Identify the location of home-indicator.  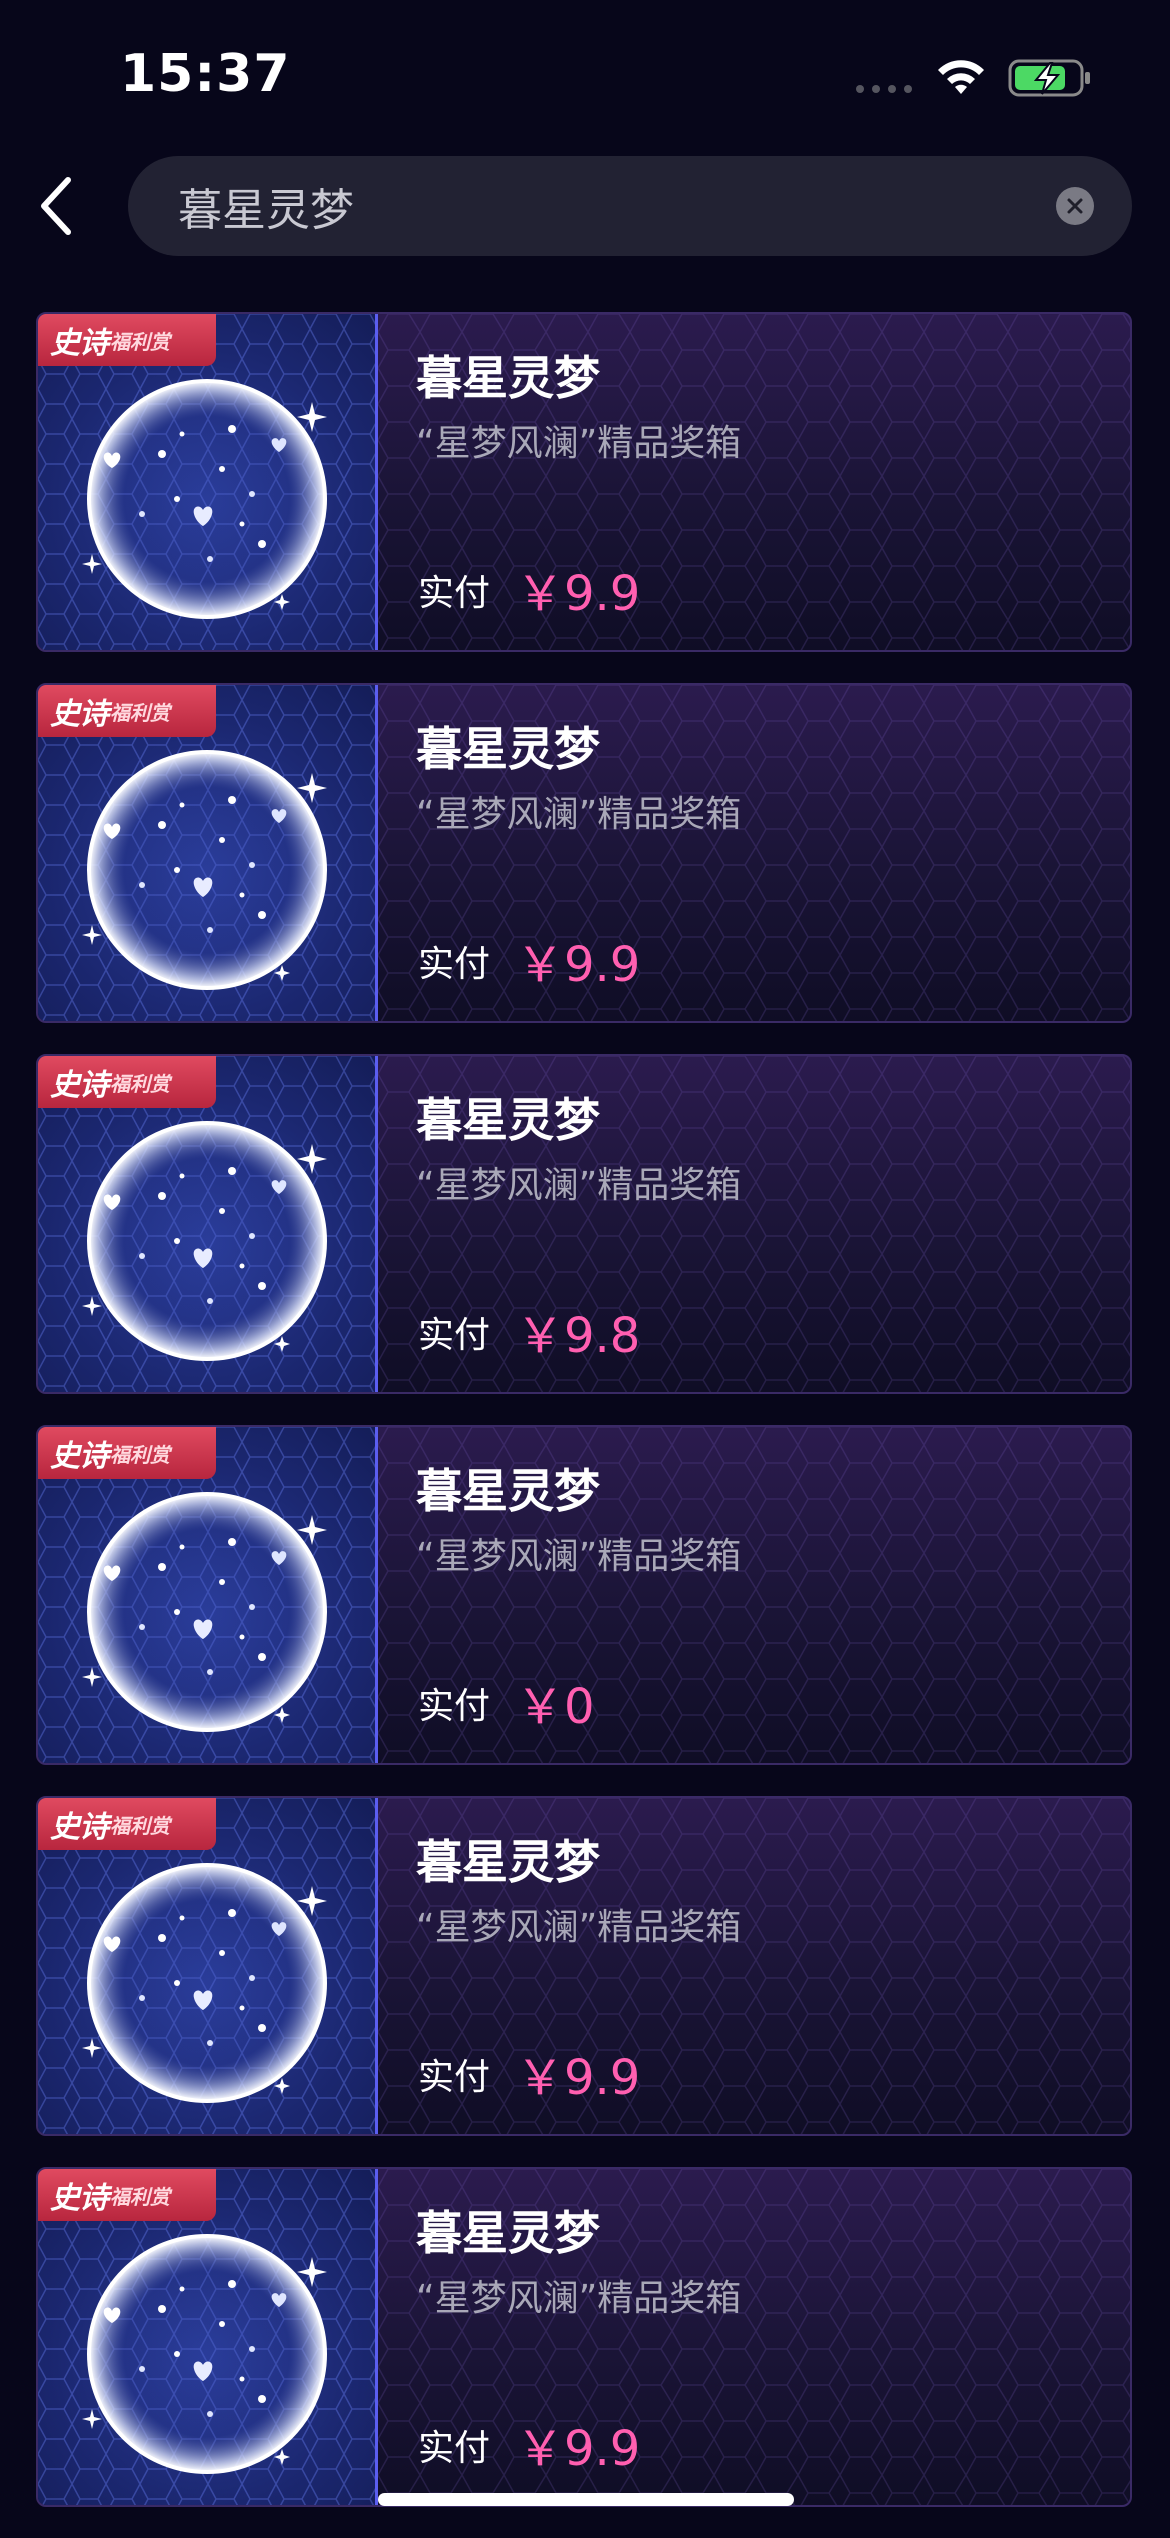
(586, 2499).